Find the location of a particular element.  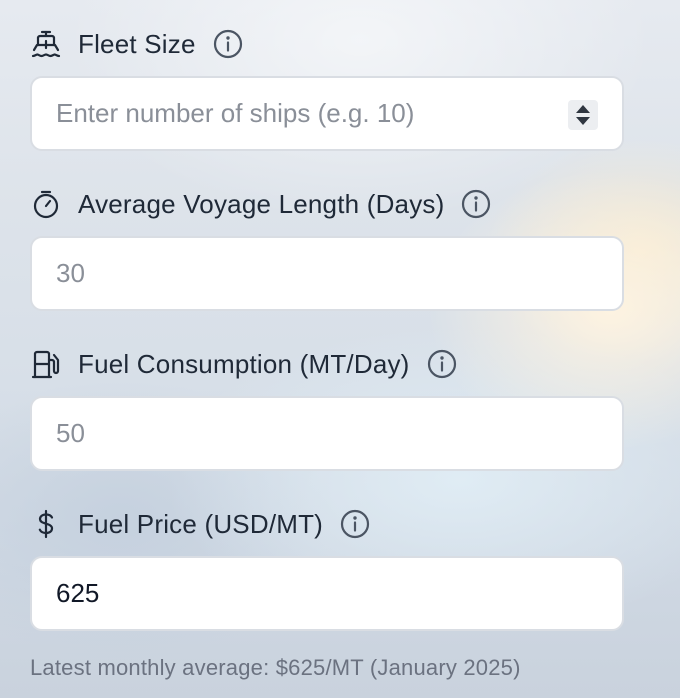

fuel-consumption-input-box is located at coordinates (327, 433).